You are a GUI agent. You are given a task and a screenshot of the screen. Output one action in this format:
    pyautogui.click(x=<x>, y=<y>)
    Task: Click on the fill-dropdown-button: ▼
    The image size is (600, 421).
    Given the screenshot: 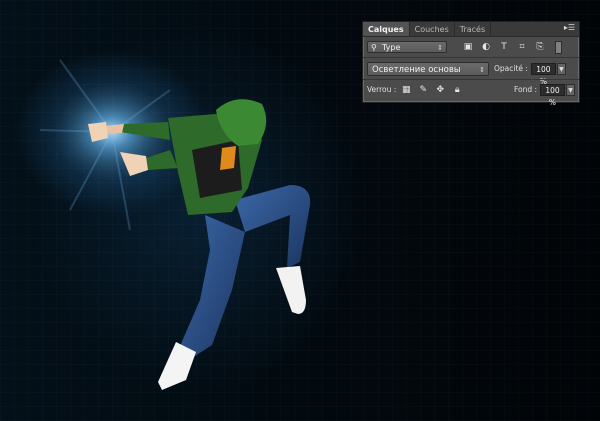 What is the action you would take?
    pyautogui.click(x=570, y=89)
    